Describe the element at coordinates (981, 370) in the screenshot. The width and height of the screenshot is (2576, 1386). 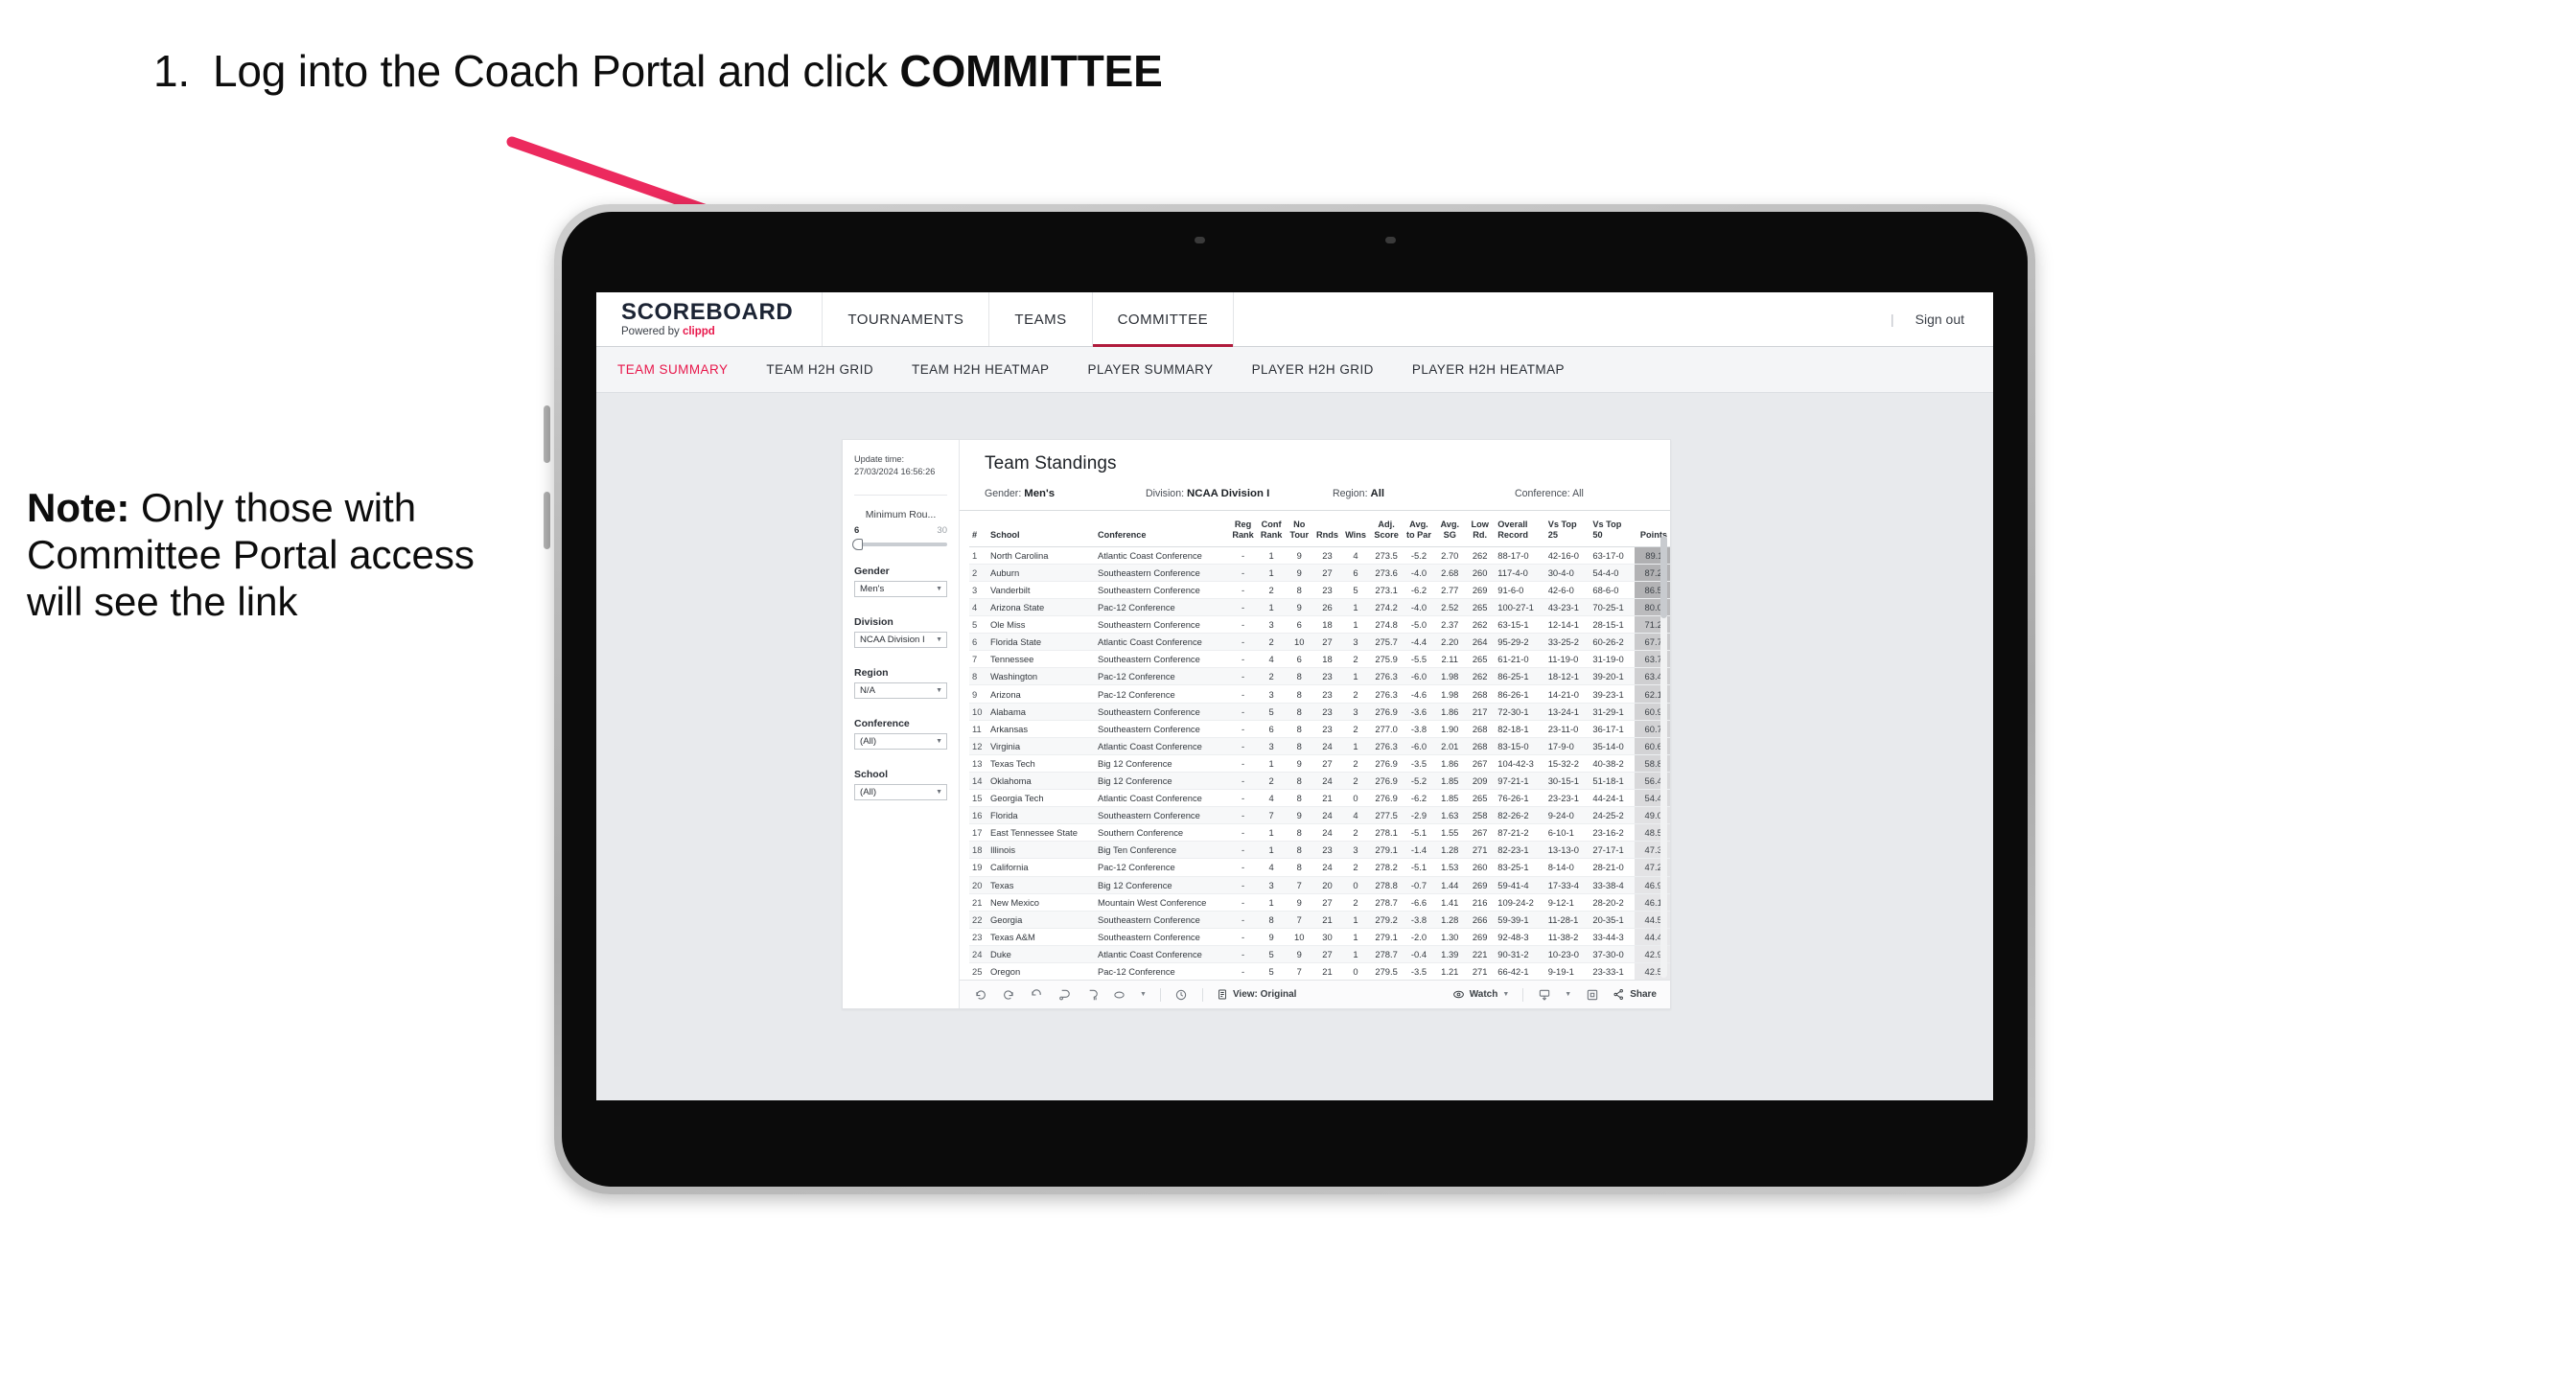
I see `tab-team-h2h-heatmap: TEAM H2H HEATMAP` at that location.